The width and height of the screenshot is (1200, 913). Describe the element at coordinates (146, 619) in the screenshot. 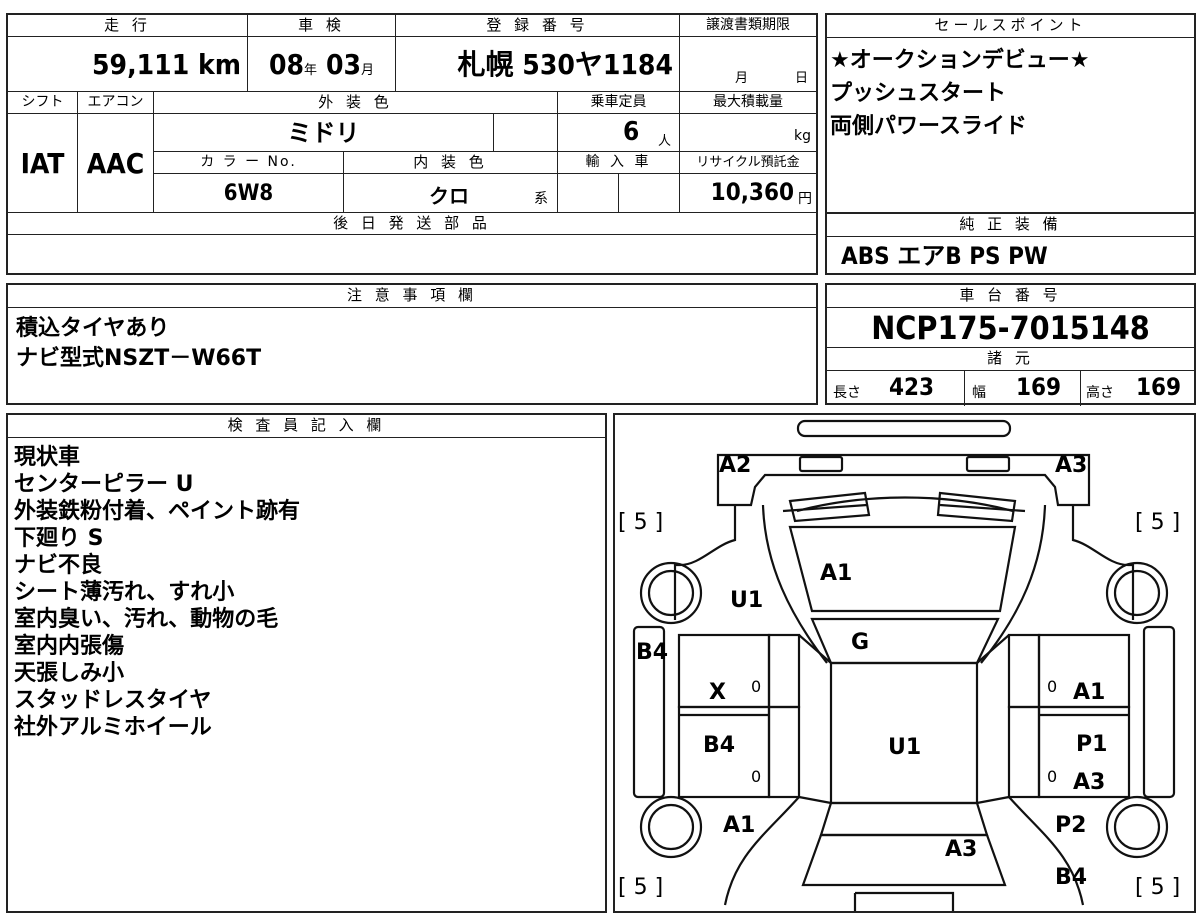

I see `inspector-note-line: 室内臭い、汚れ、動物の毛` at that location.